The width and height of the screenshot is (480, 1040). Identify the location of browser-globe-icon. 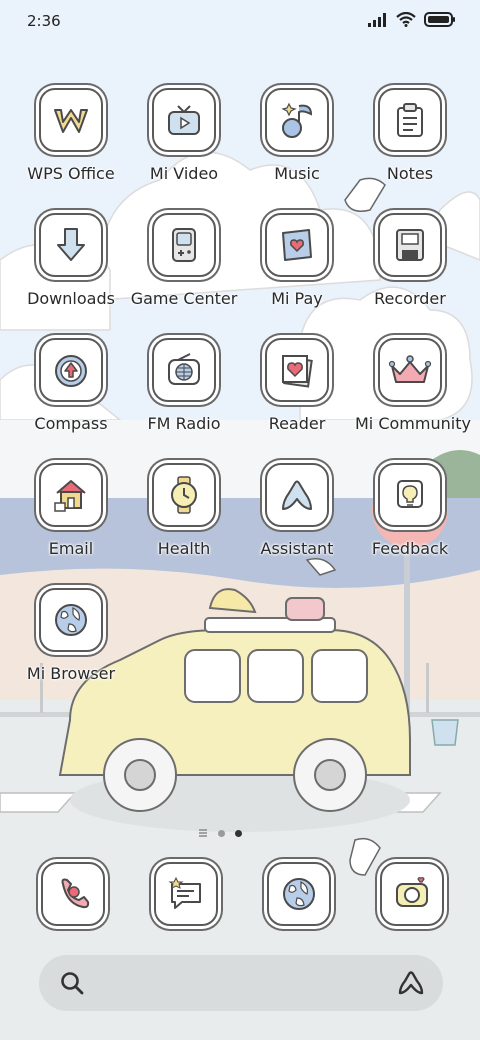
(299, 894).